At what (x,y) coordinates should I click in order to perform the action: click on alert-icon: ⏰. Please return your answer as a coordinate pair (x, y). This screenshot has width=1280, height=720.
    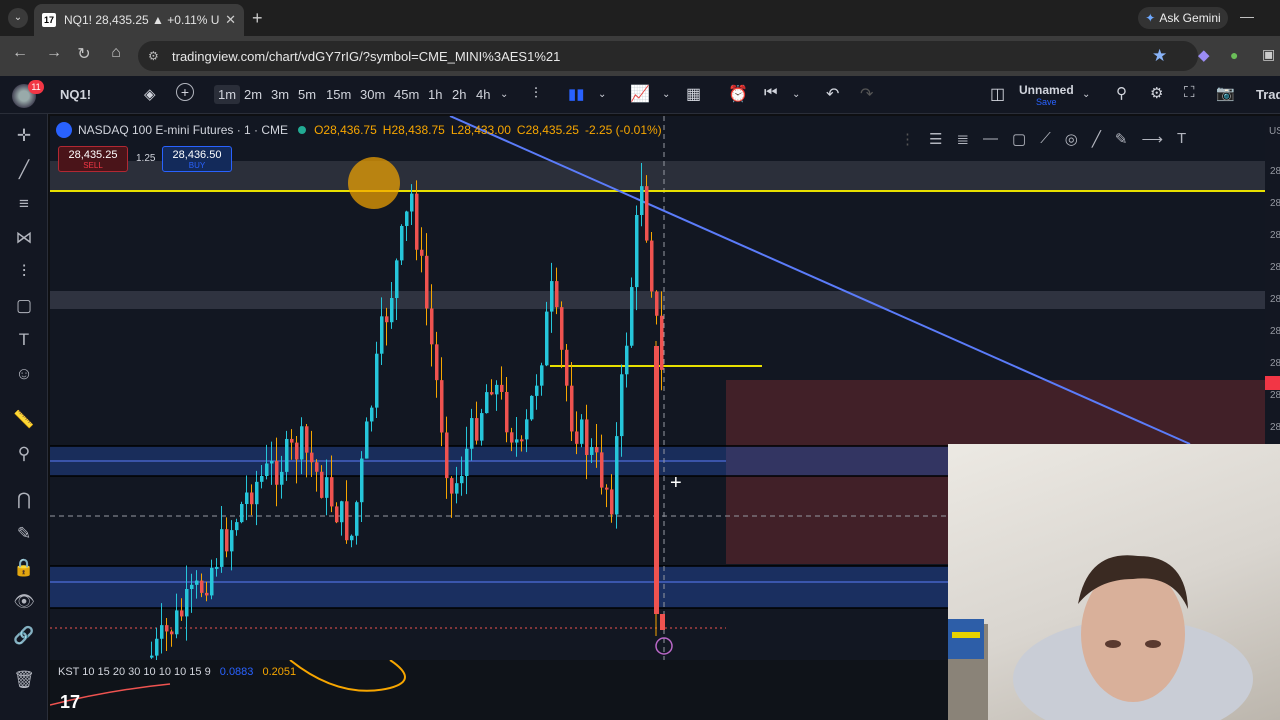
    Looking at the image, I should click on (738, 94).